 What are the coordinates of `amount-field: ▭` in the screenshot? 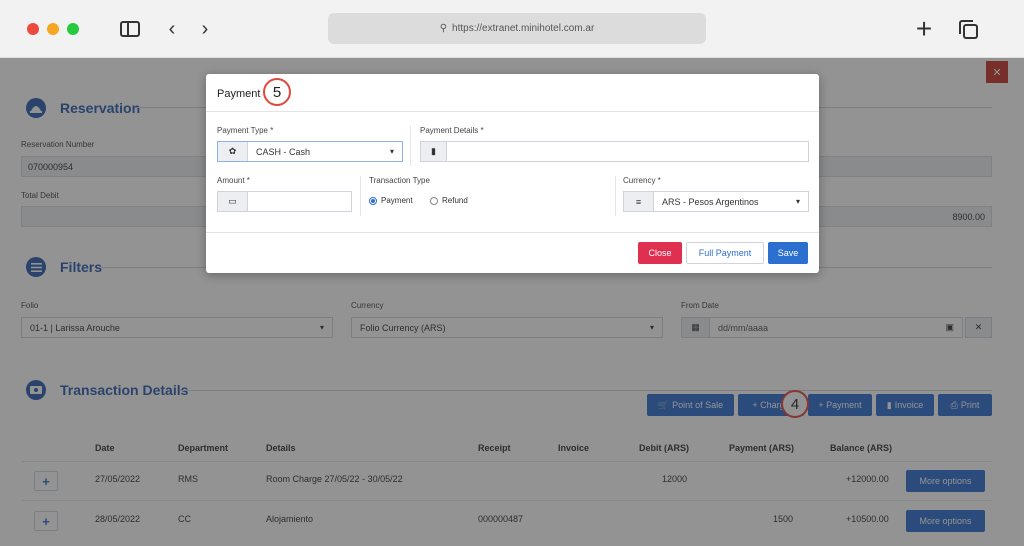 It's located at (284, 201).